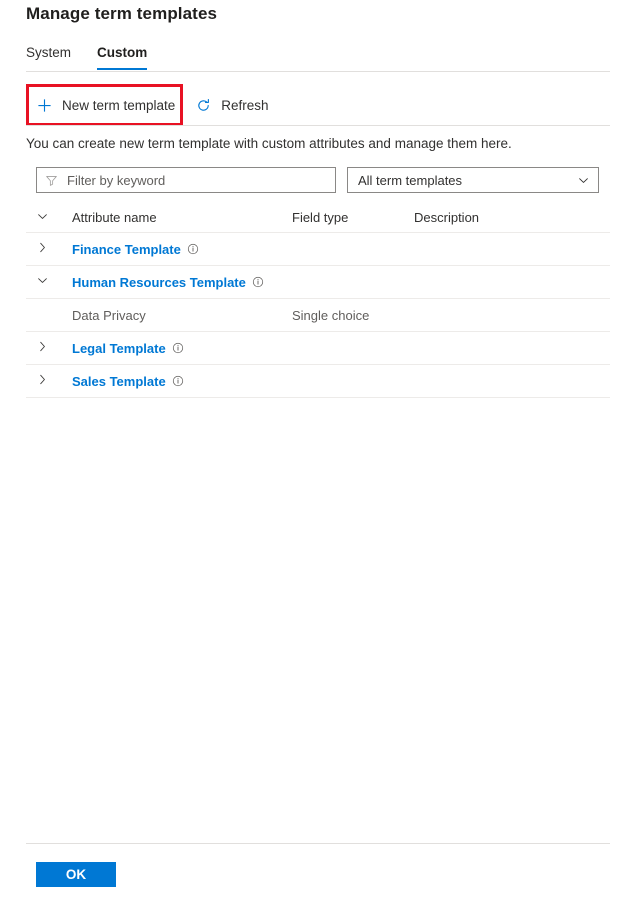  Describe the element at coordinates (245, 105) in the screenshot. I see `refresh-label: Refresh` at that location.